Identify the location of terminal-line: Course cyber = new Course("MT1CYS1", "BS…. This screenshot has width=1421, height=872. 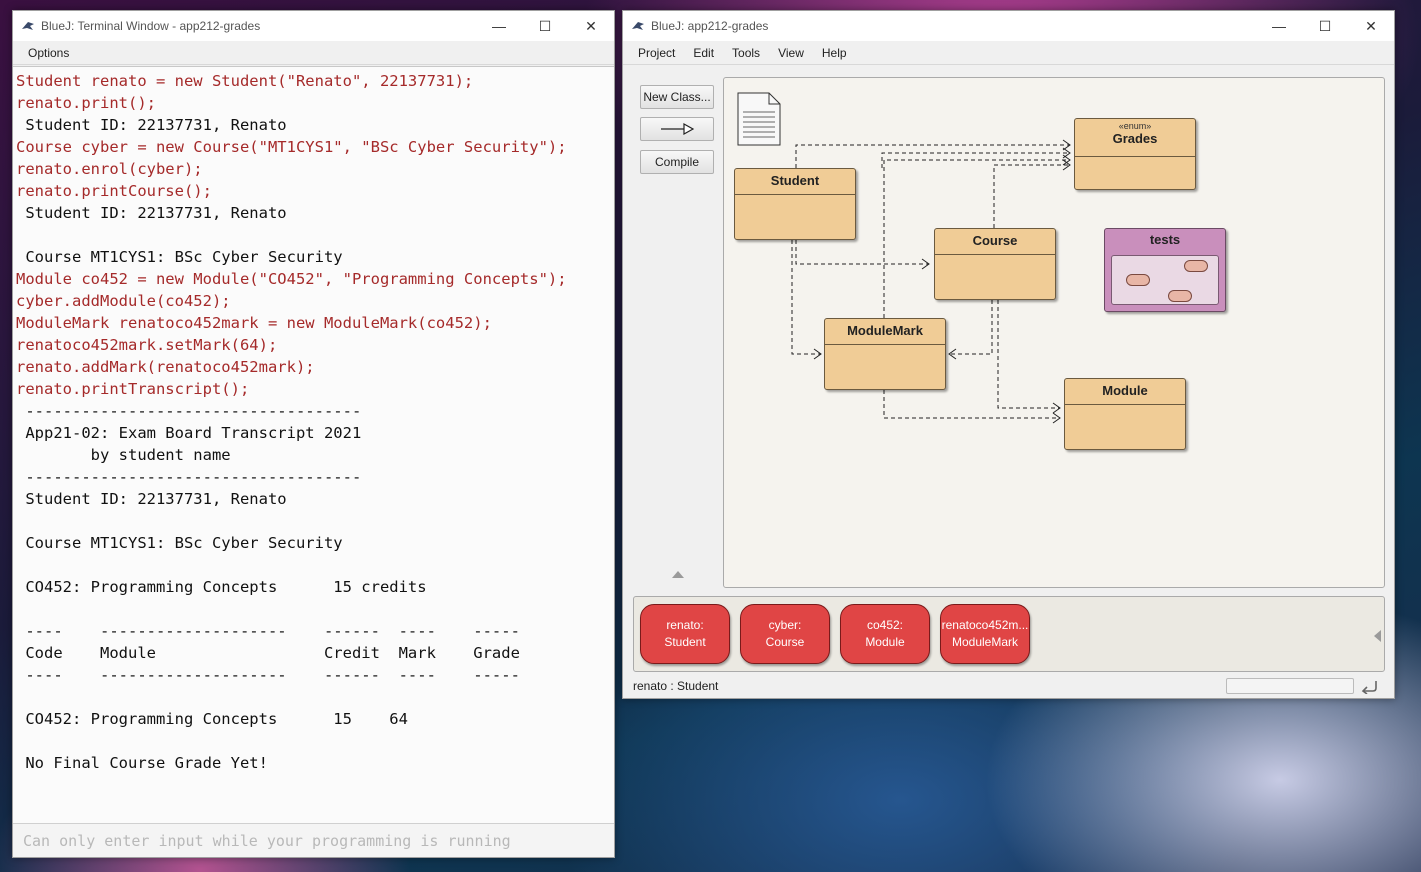
(291, 147).